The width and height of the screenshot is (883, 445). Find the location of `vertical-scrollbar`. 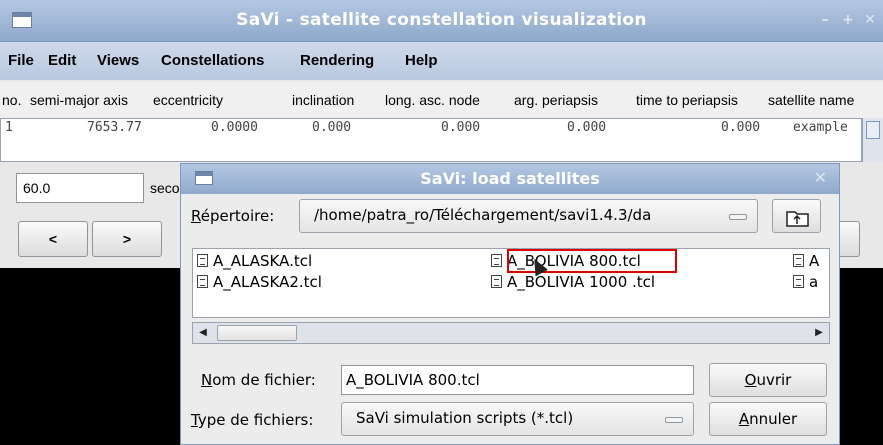

vertical-scrollbar is located at coordinates (872, 140).